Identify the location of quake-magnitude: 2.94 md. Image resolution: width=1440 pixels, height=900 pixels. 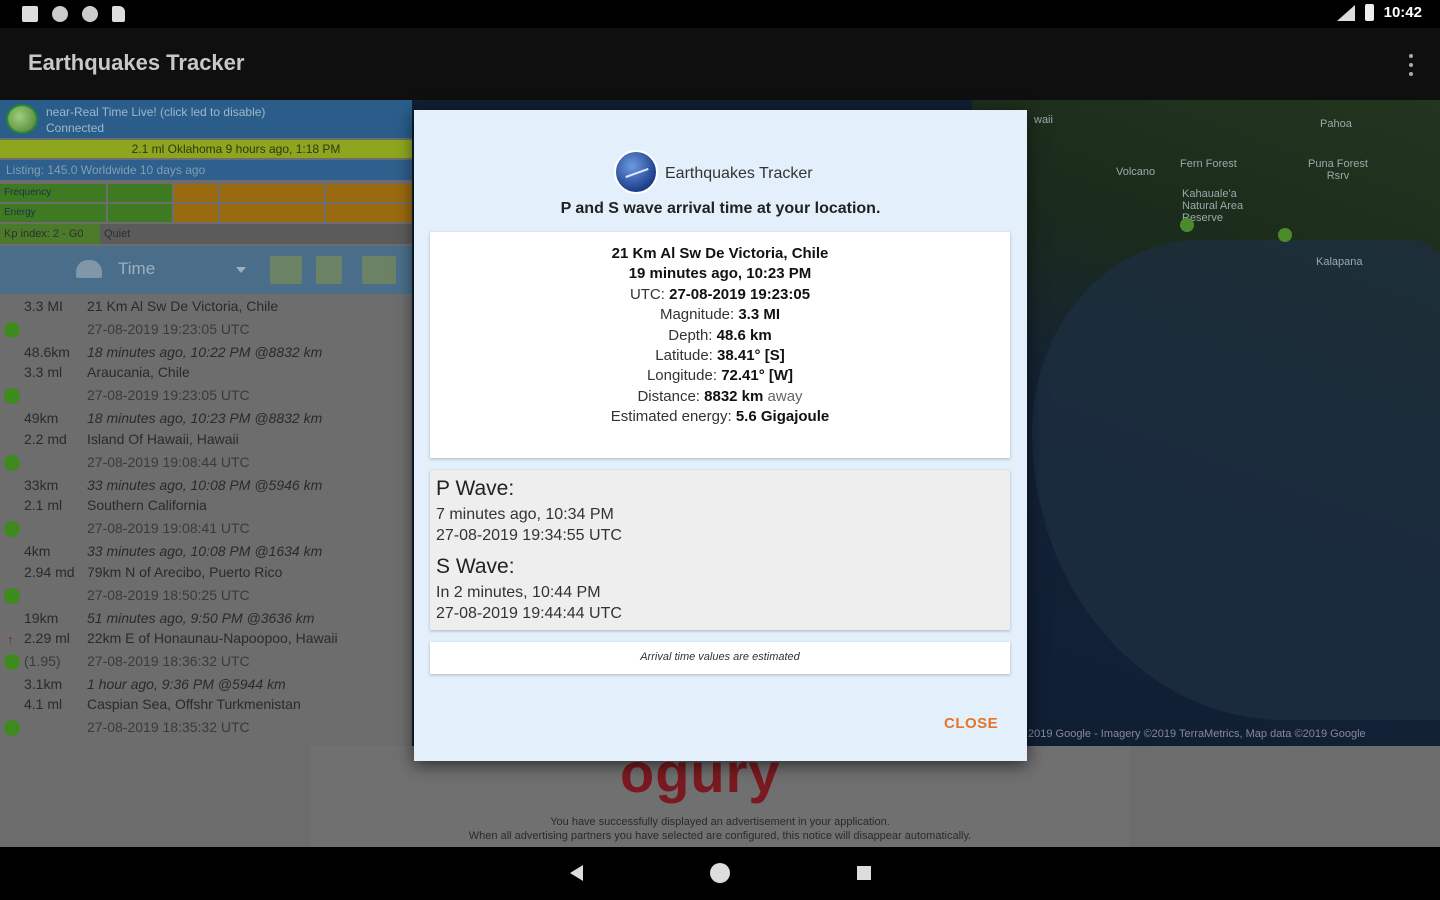
(49, 571).